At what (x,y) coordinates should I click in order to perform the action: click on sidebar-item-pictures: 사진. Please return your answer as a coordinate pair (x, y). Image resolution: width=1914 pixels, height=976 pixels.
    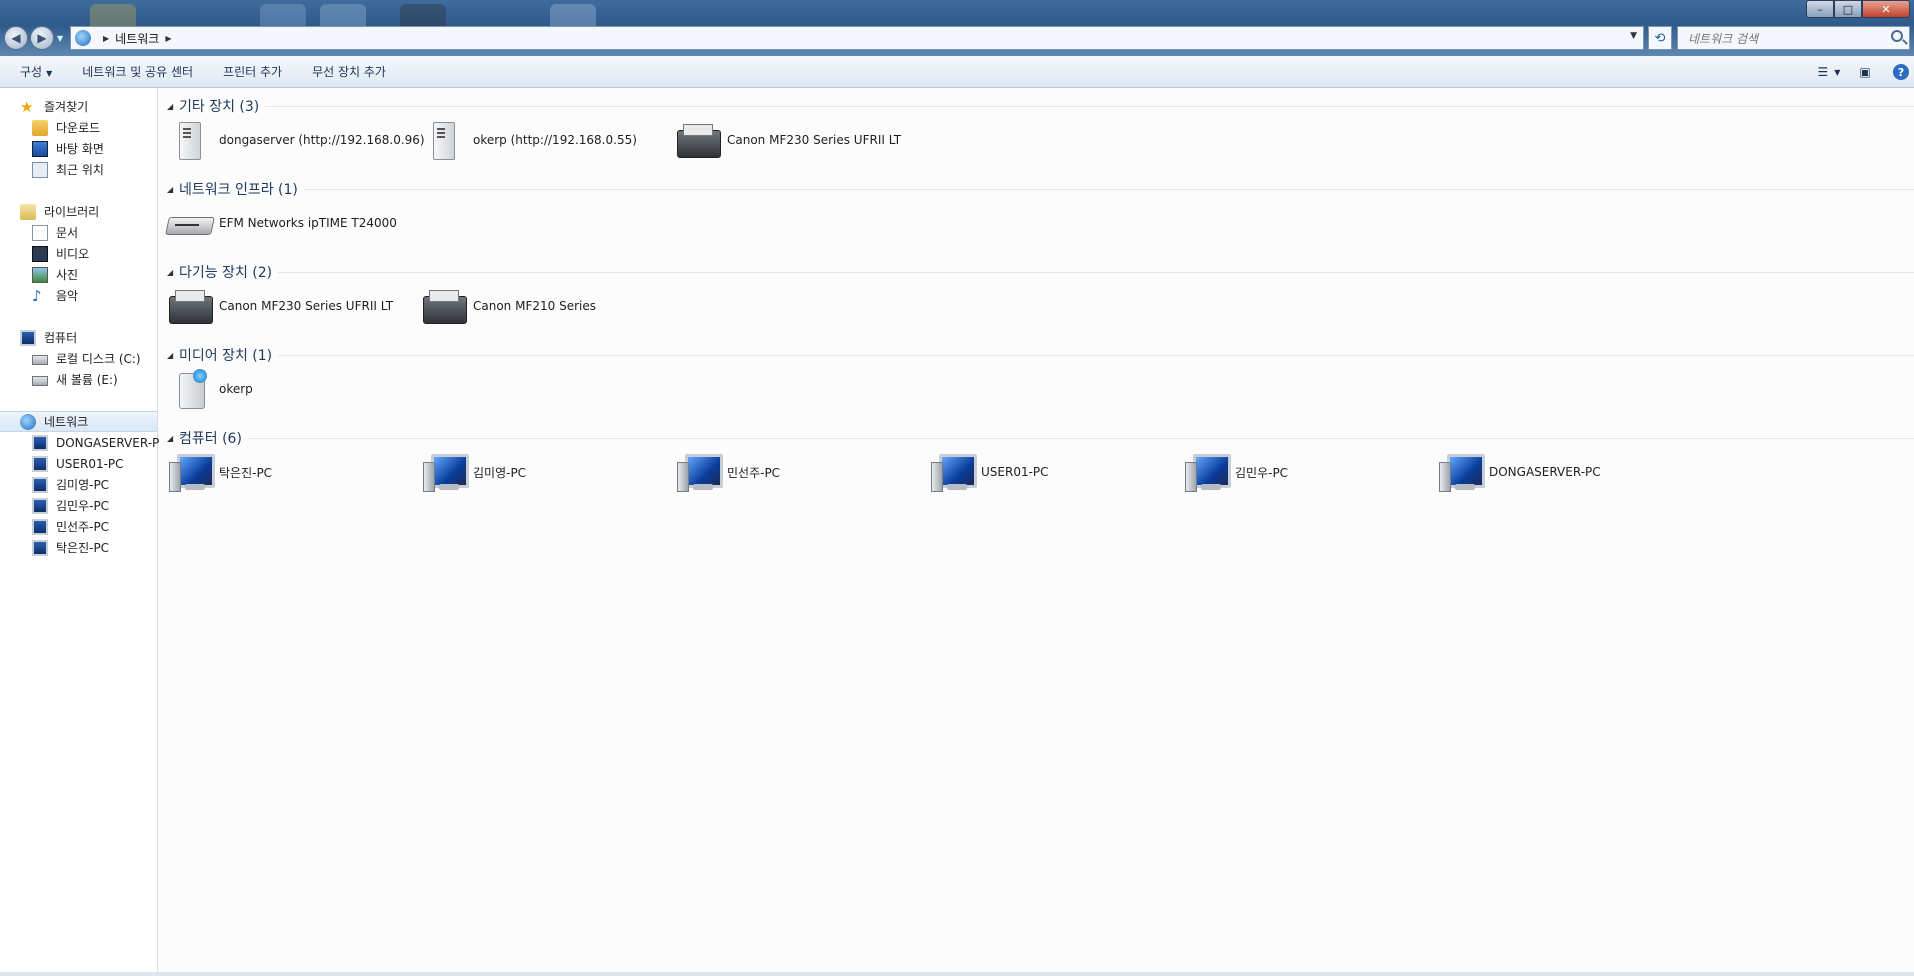
    Looking at the image, I should click on (78, 274).